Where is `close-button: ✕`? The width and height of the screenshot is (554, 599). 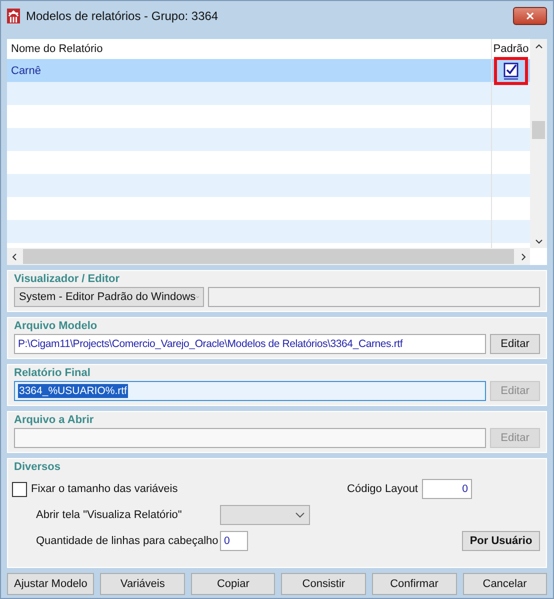
close-button: ✕ is located at coordinates (530, 16).